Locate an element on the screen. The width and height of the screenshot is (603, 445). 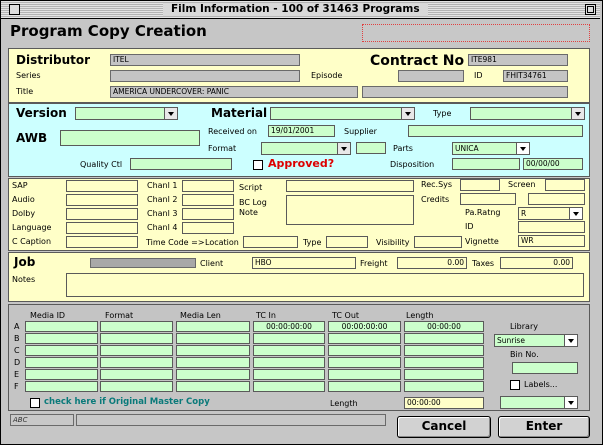
ccaption-field is located at coordinates (102, 242).